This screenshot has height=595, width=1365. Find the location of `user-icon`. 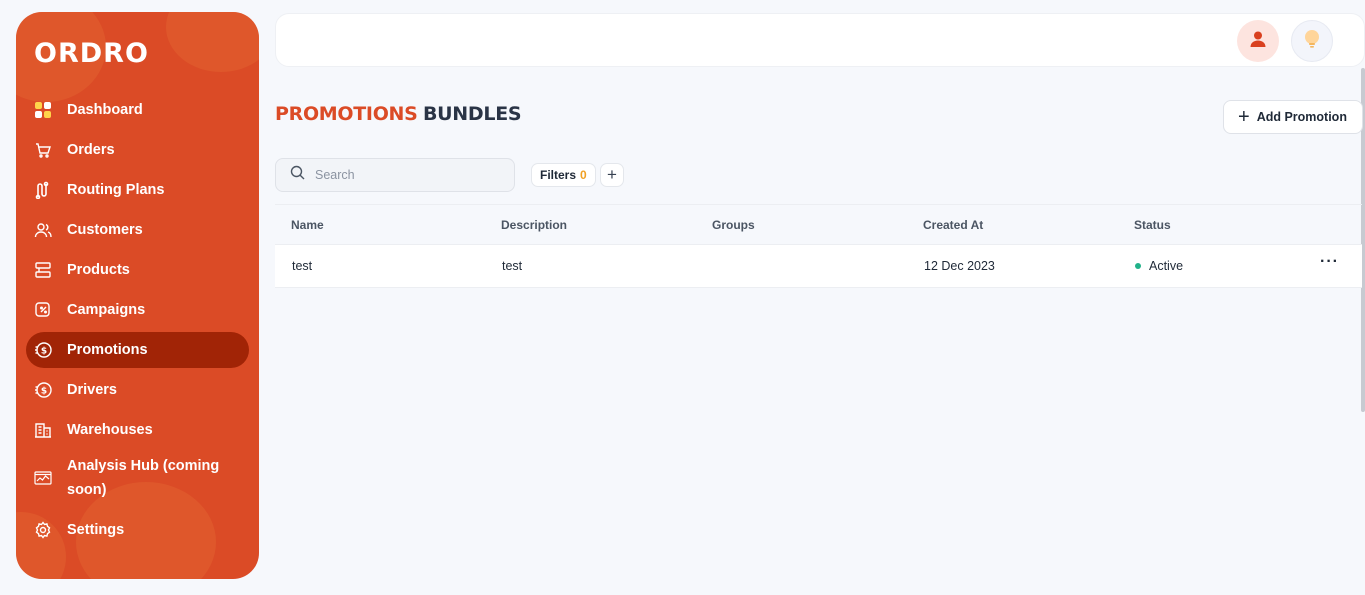

user-icon is located at coordinates (1258, 41).